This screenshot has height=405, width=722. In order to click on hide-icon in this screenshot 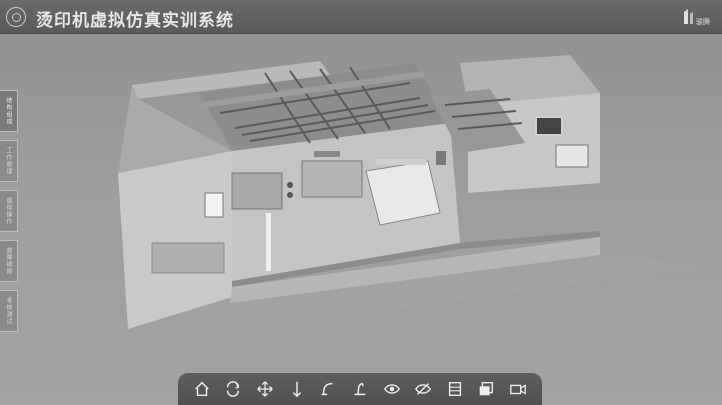, I will do `click(423, 389)`.